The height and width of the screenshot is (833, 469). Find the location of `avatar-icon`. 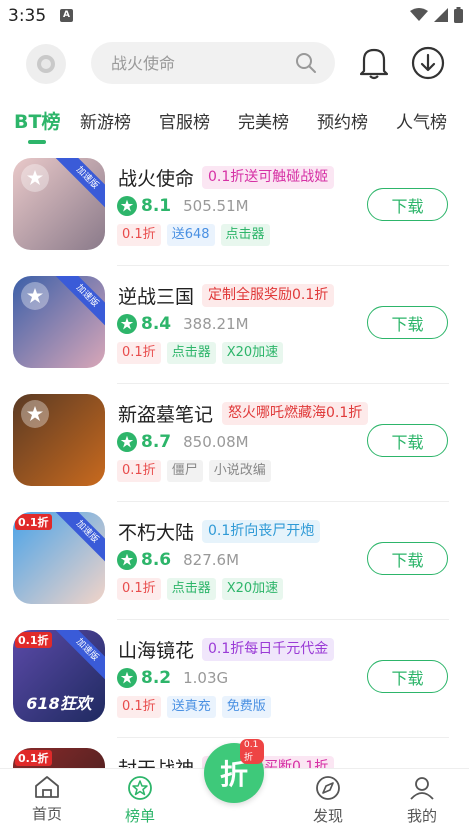

avatar-icon is located at coordinates (46, 64).